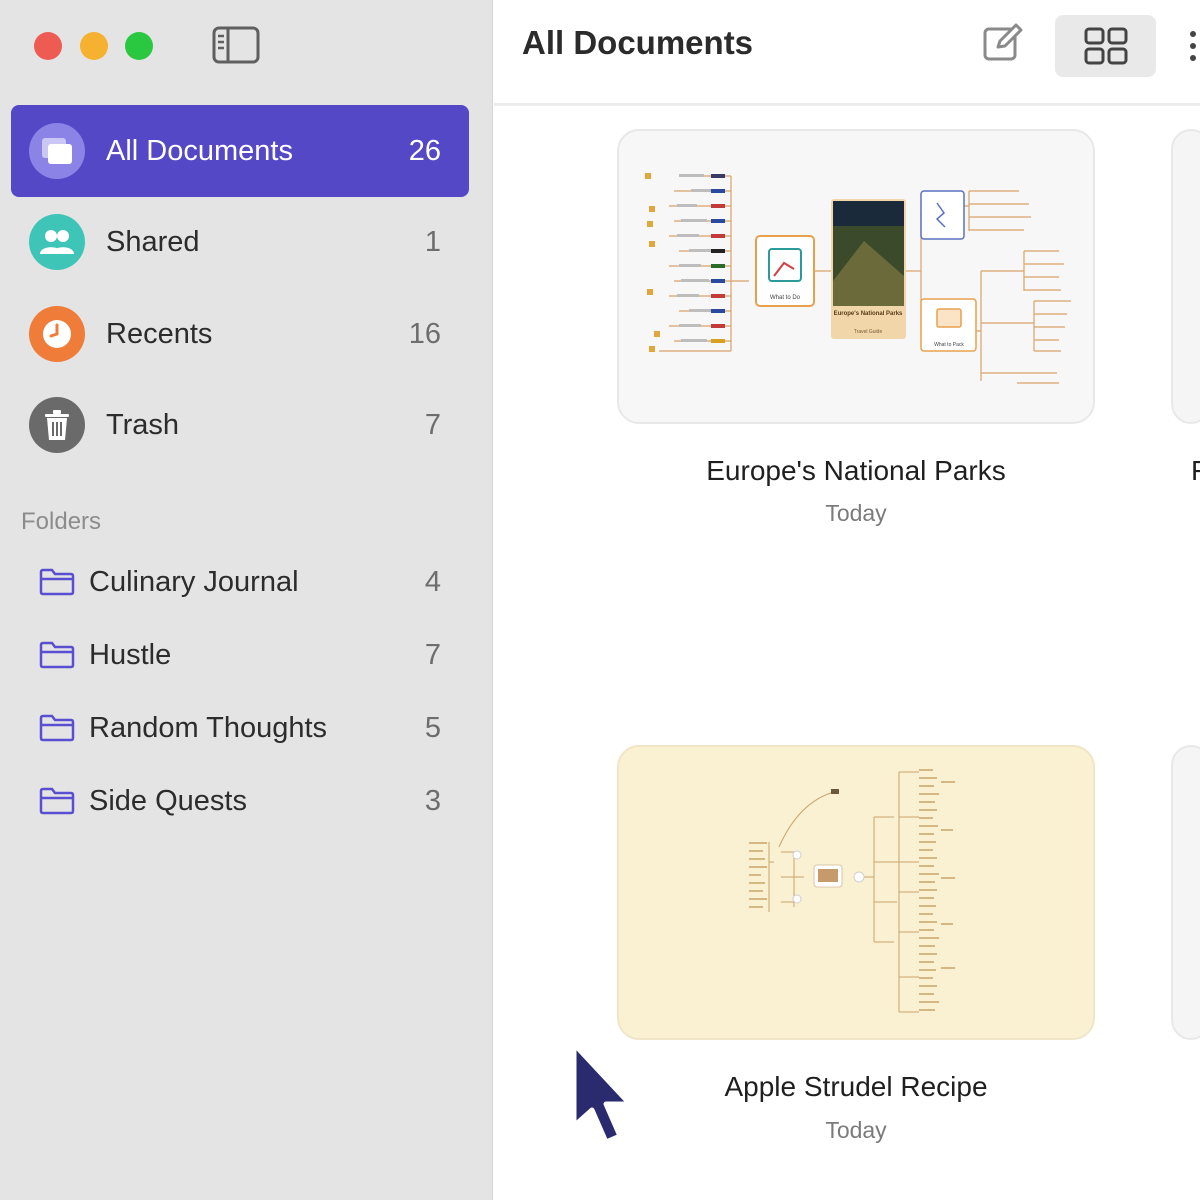 The image size is (1200, 1200). I want to click on mind-map-preview, so click(852, 891).